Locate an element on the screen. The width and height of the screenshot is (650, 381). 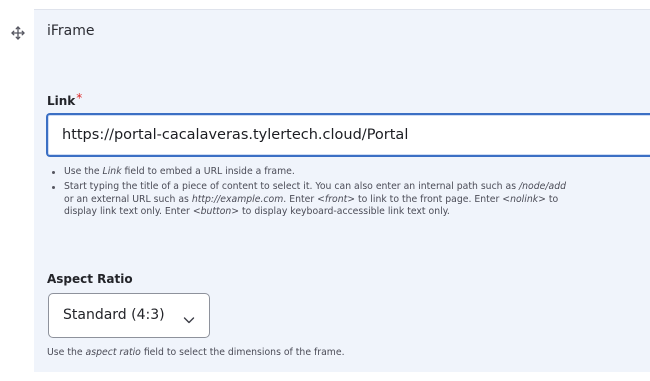
aspect-ratio-label: Aspect Ratio is located at coordinates (90, 279).